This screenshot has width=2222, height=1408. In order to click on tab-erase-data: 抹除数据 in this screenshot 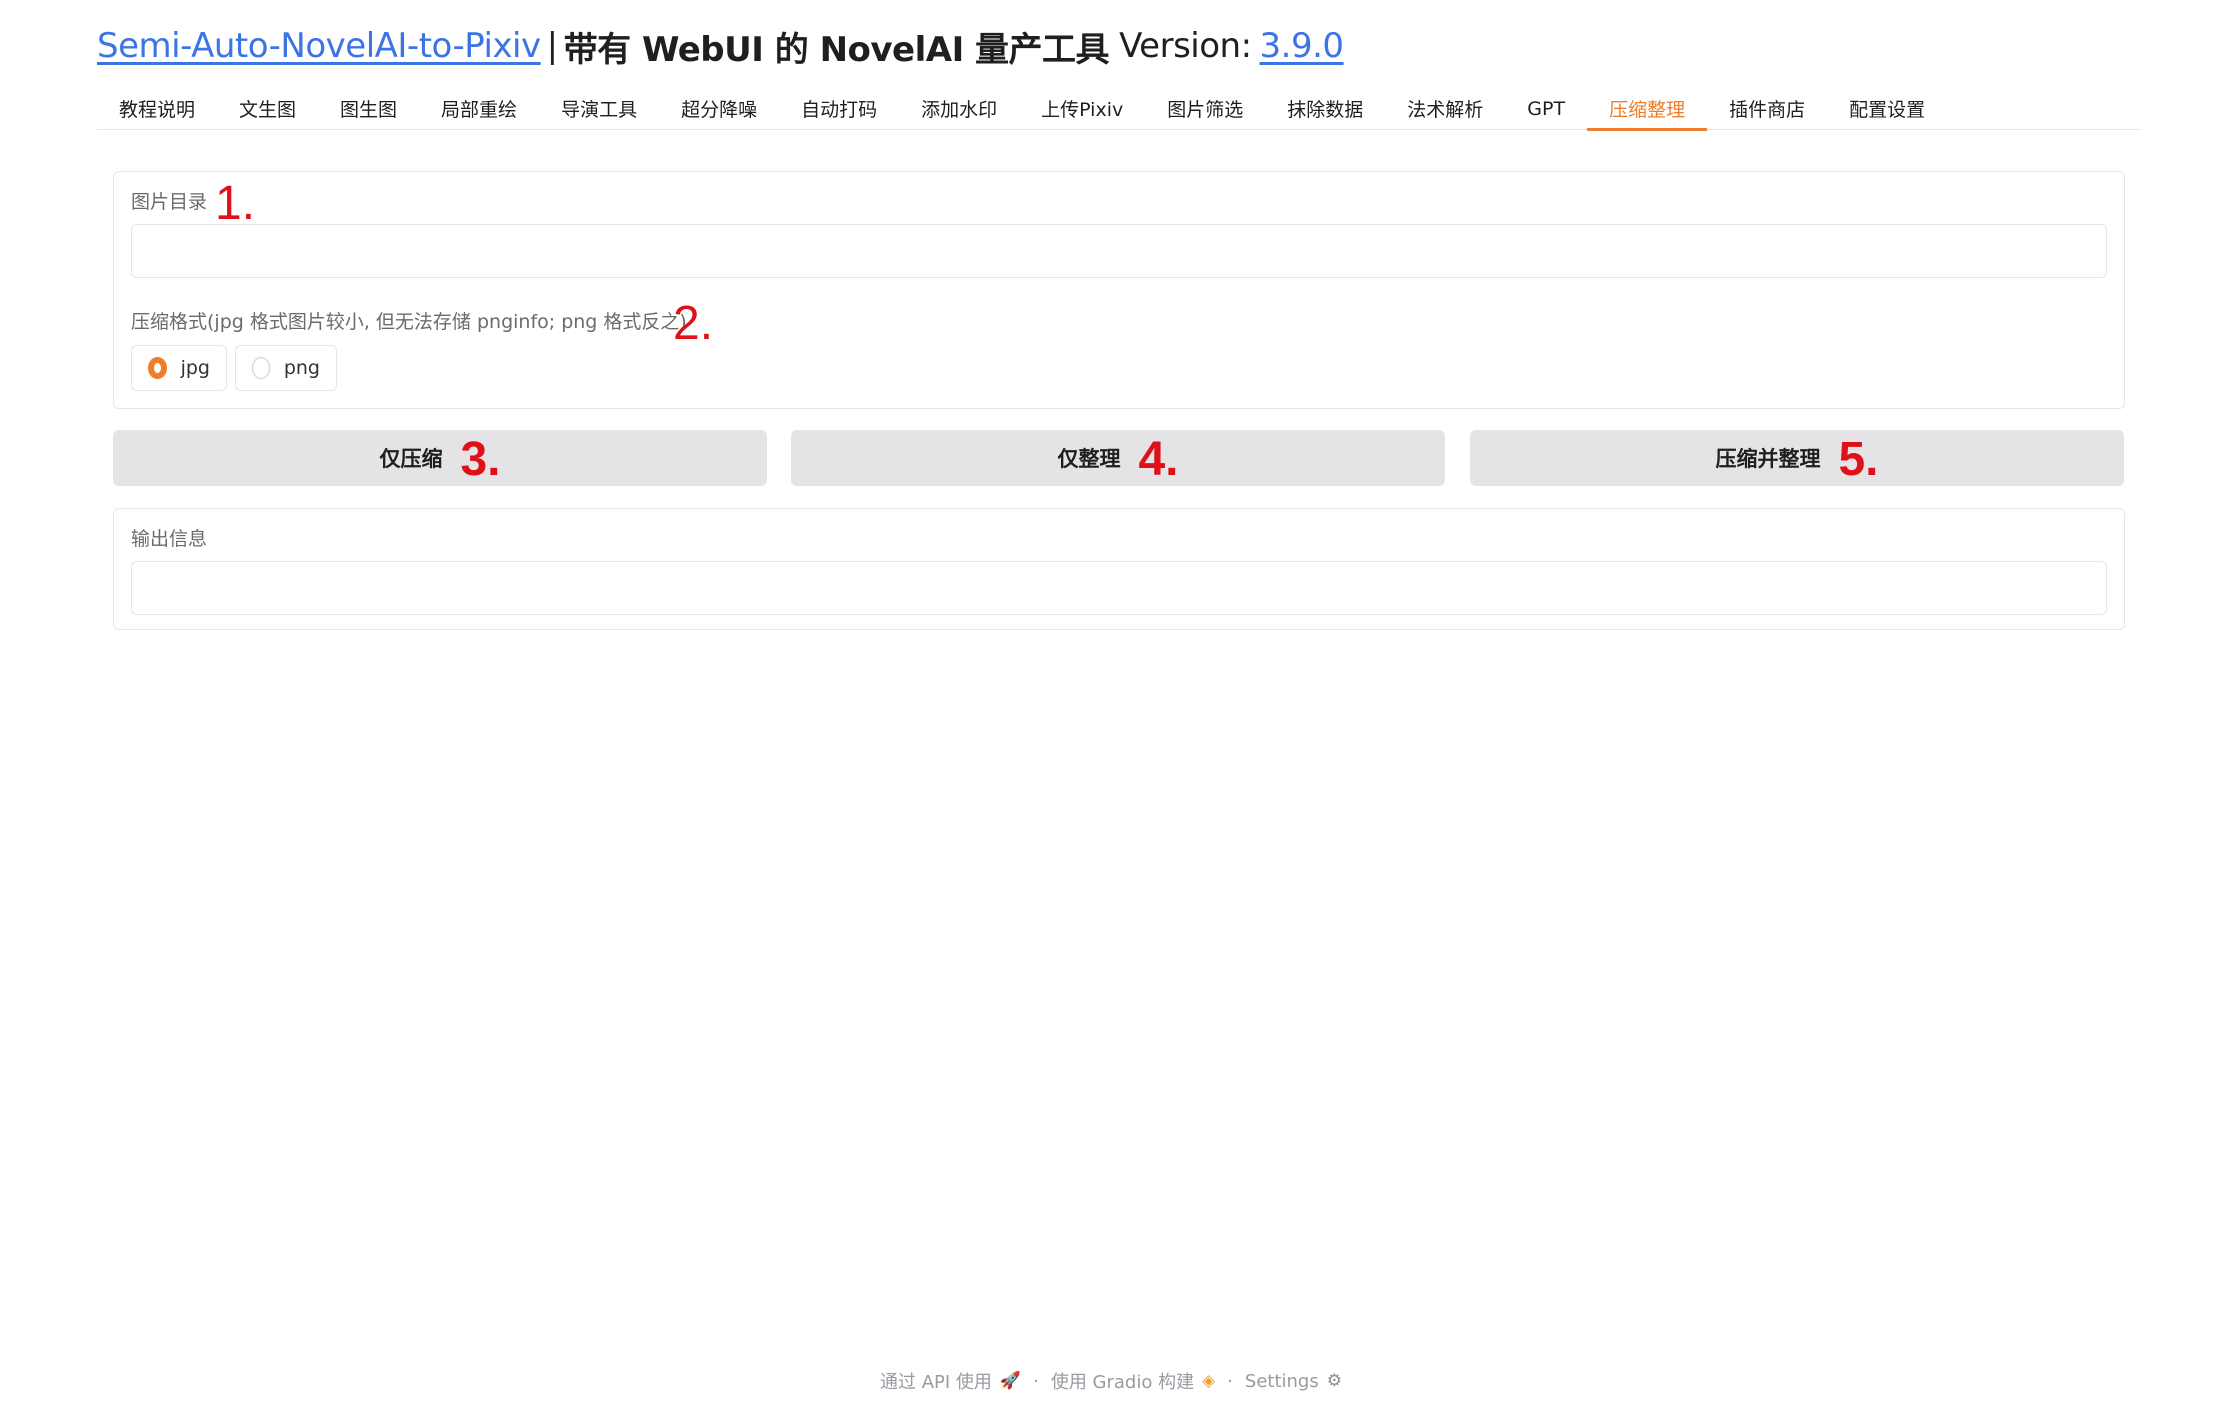, I will do `click(1325, 108)`.